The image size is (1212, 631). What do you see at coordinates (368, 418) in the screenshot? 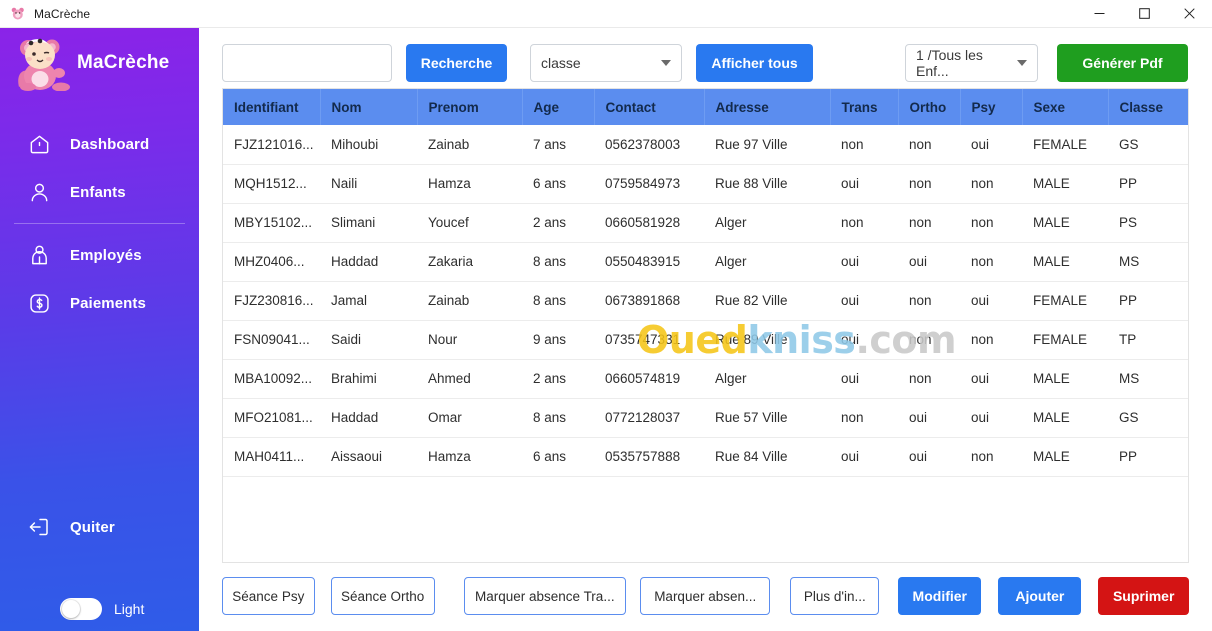
I see `table-cell: Haddad` at bounding box center [368, 418].